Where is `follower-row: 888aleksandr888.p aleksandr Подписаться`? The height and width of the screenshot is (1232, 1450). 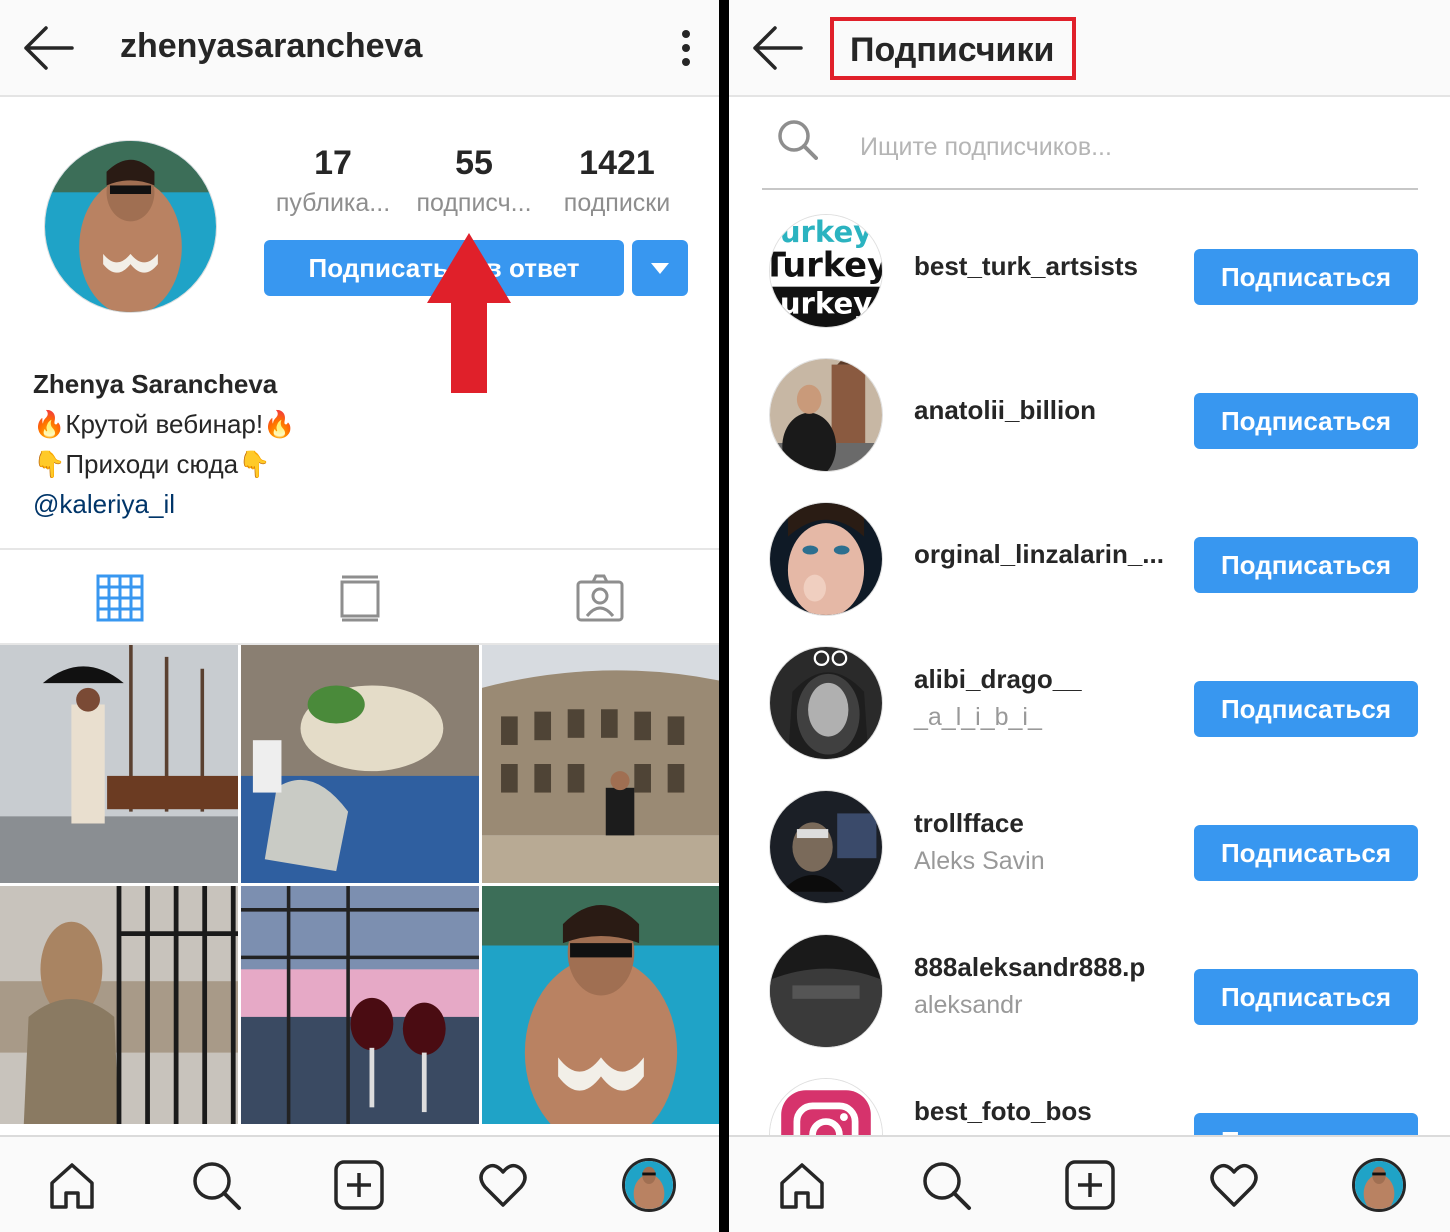
follower-row: 888aleksandr888.p aleksandr Подписаться is located at coordinates (1089, 994).